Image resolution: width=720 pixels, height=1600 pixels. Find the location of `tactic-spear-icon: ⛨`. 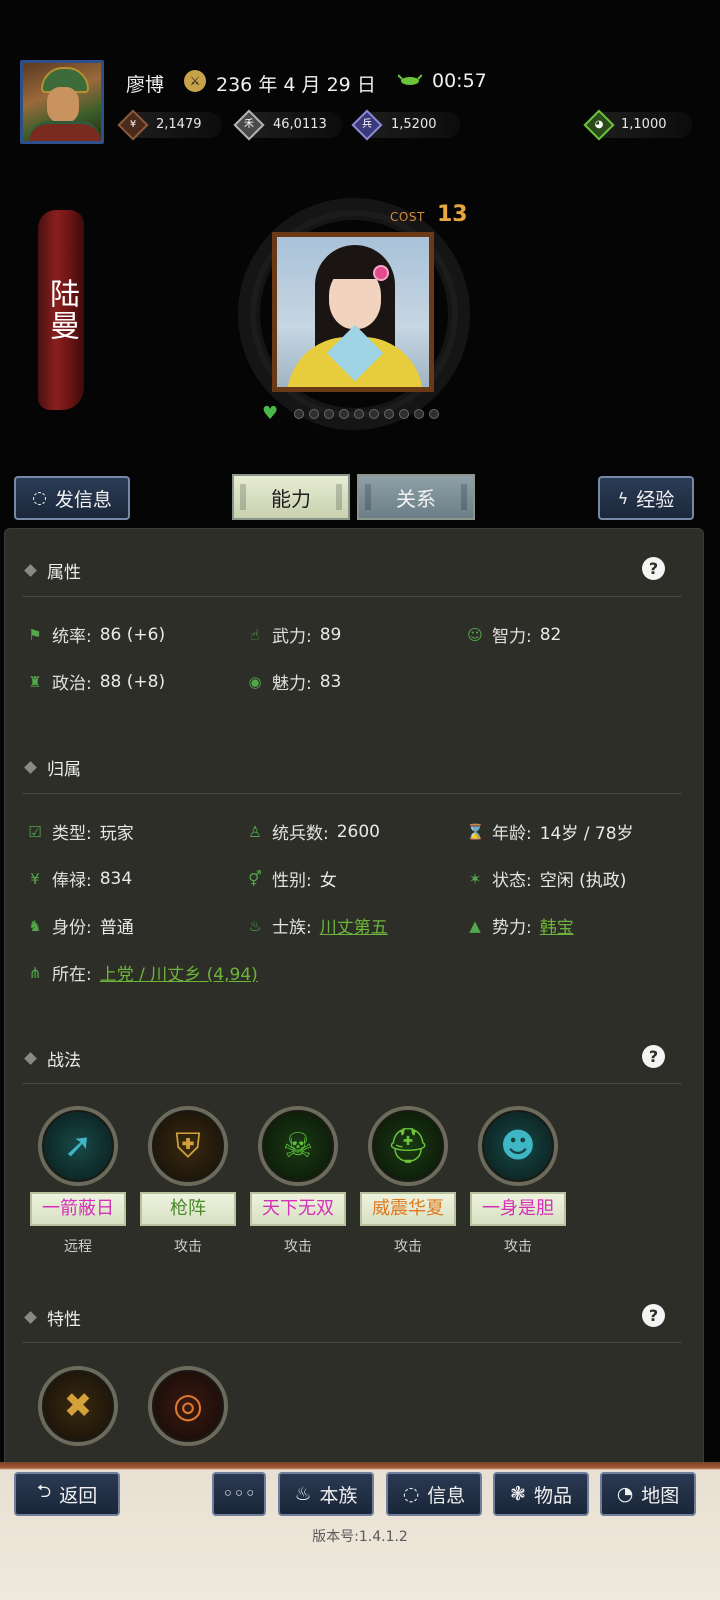

tactic-spear-icon: ⛨ is located at coordinates (188, 1146).